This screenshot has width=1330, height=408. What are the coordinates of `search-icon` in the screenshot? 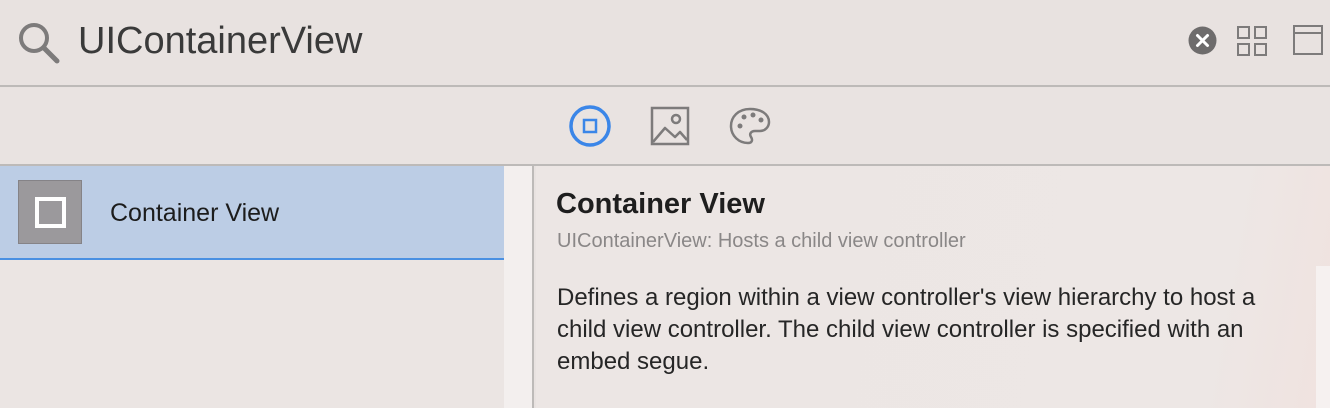 It's located at (39, 43).